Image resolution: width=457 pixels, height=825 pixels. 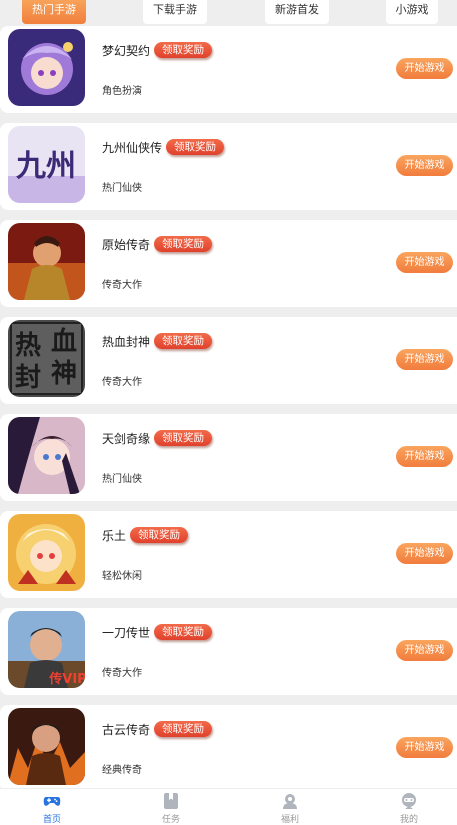 What do you see at coordinates (122, 91) in the screenshot?
I see `game-category: 角色扮演` at bounding box center [122, 91].